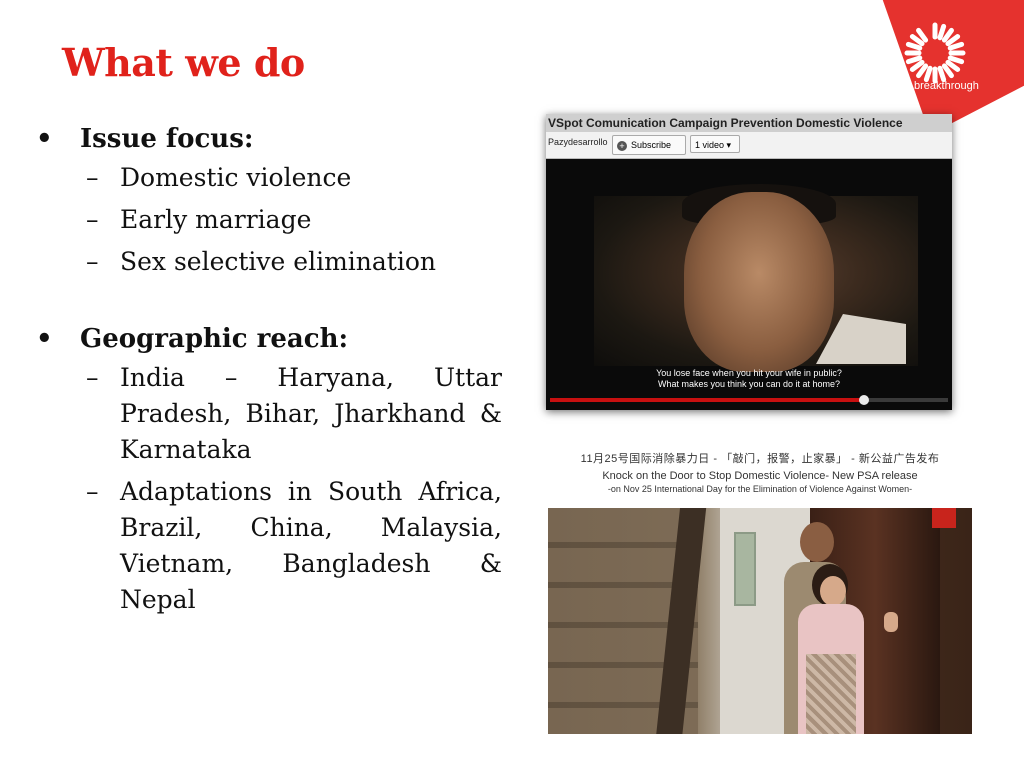  I want to click on subscribe-button: + Subscribe, so click(649, 145).